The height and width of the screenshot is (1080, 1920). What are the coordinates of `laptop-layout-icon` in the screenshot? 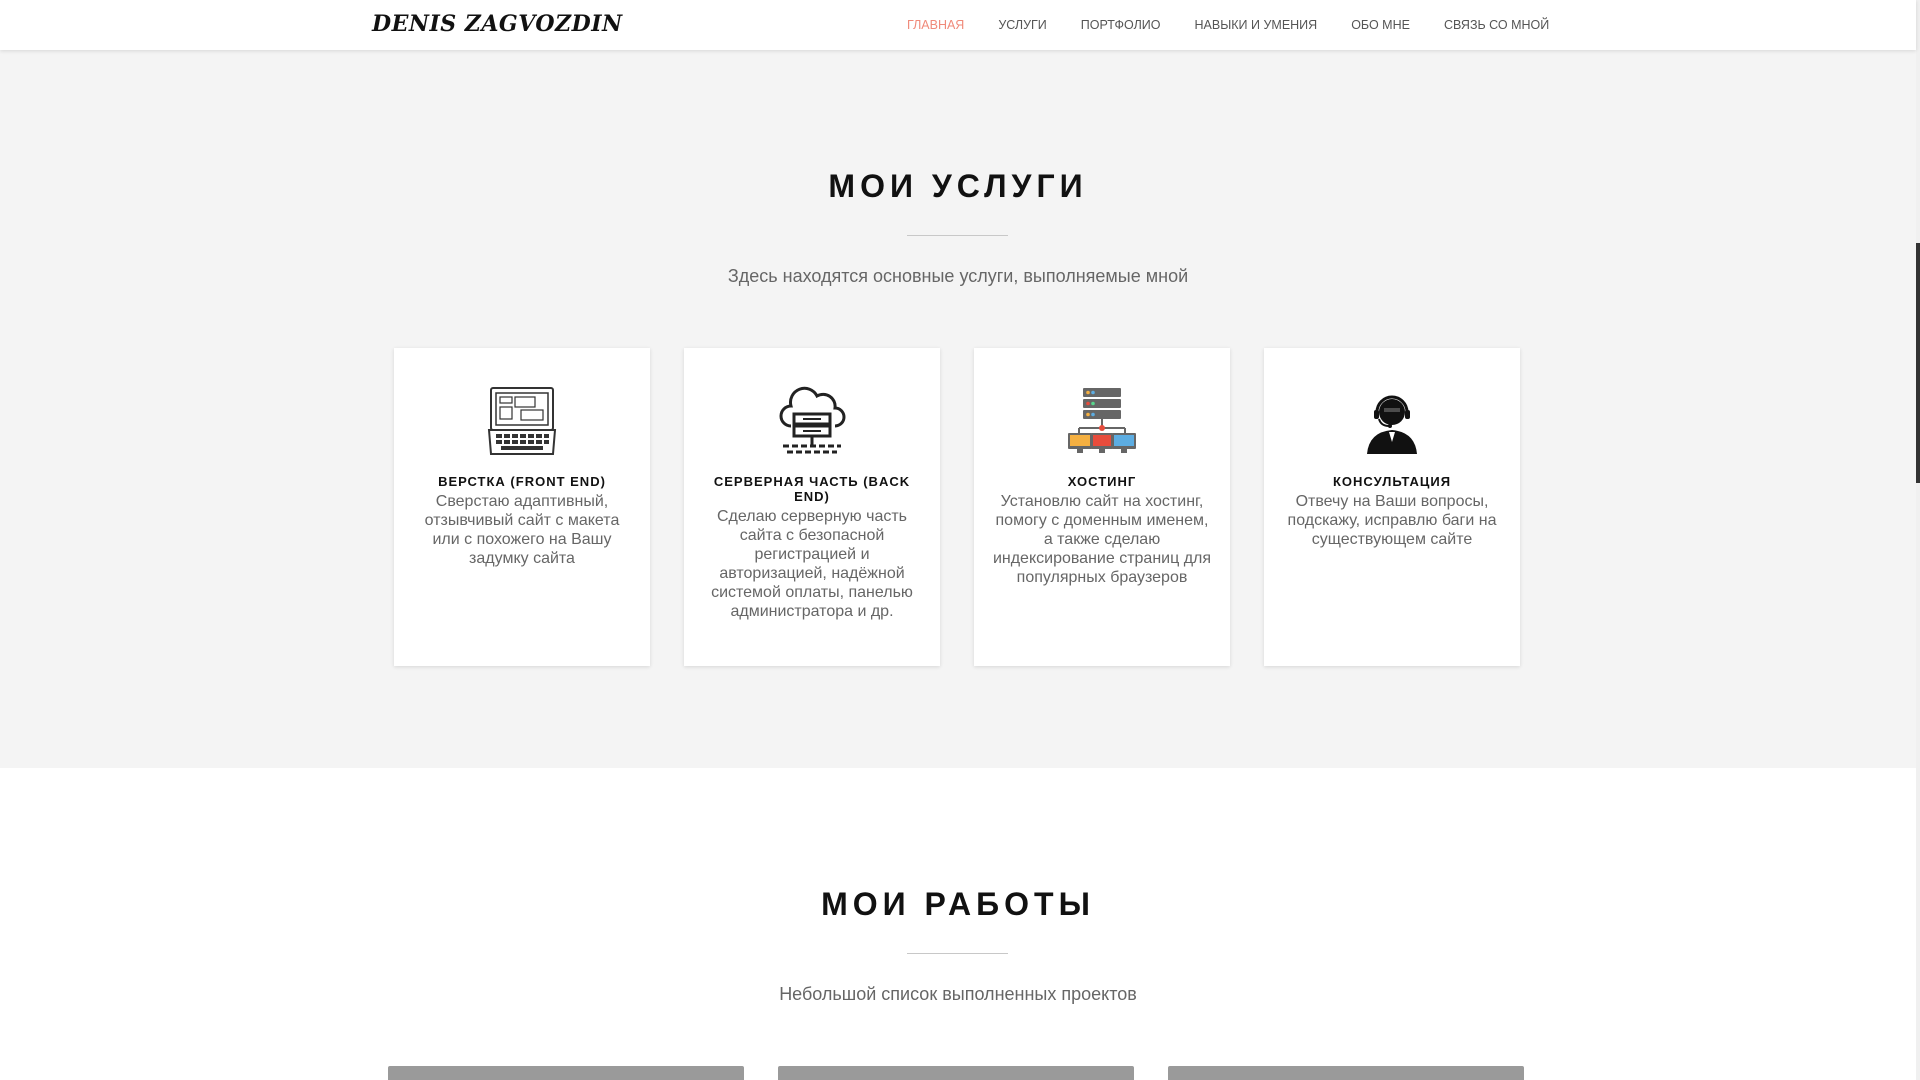 It's located at (522, 421).